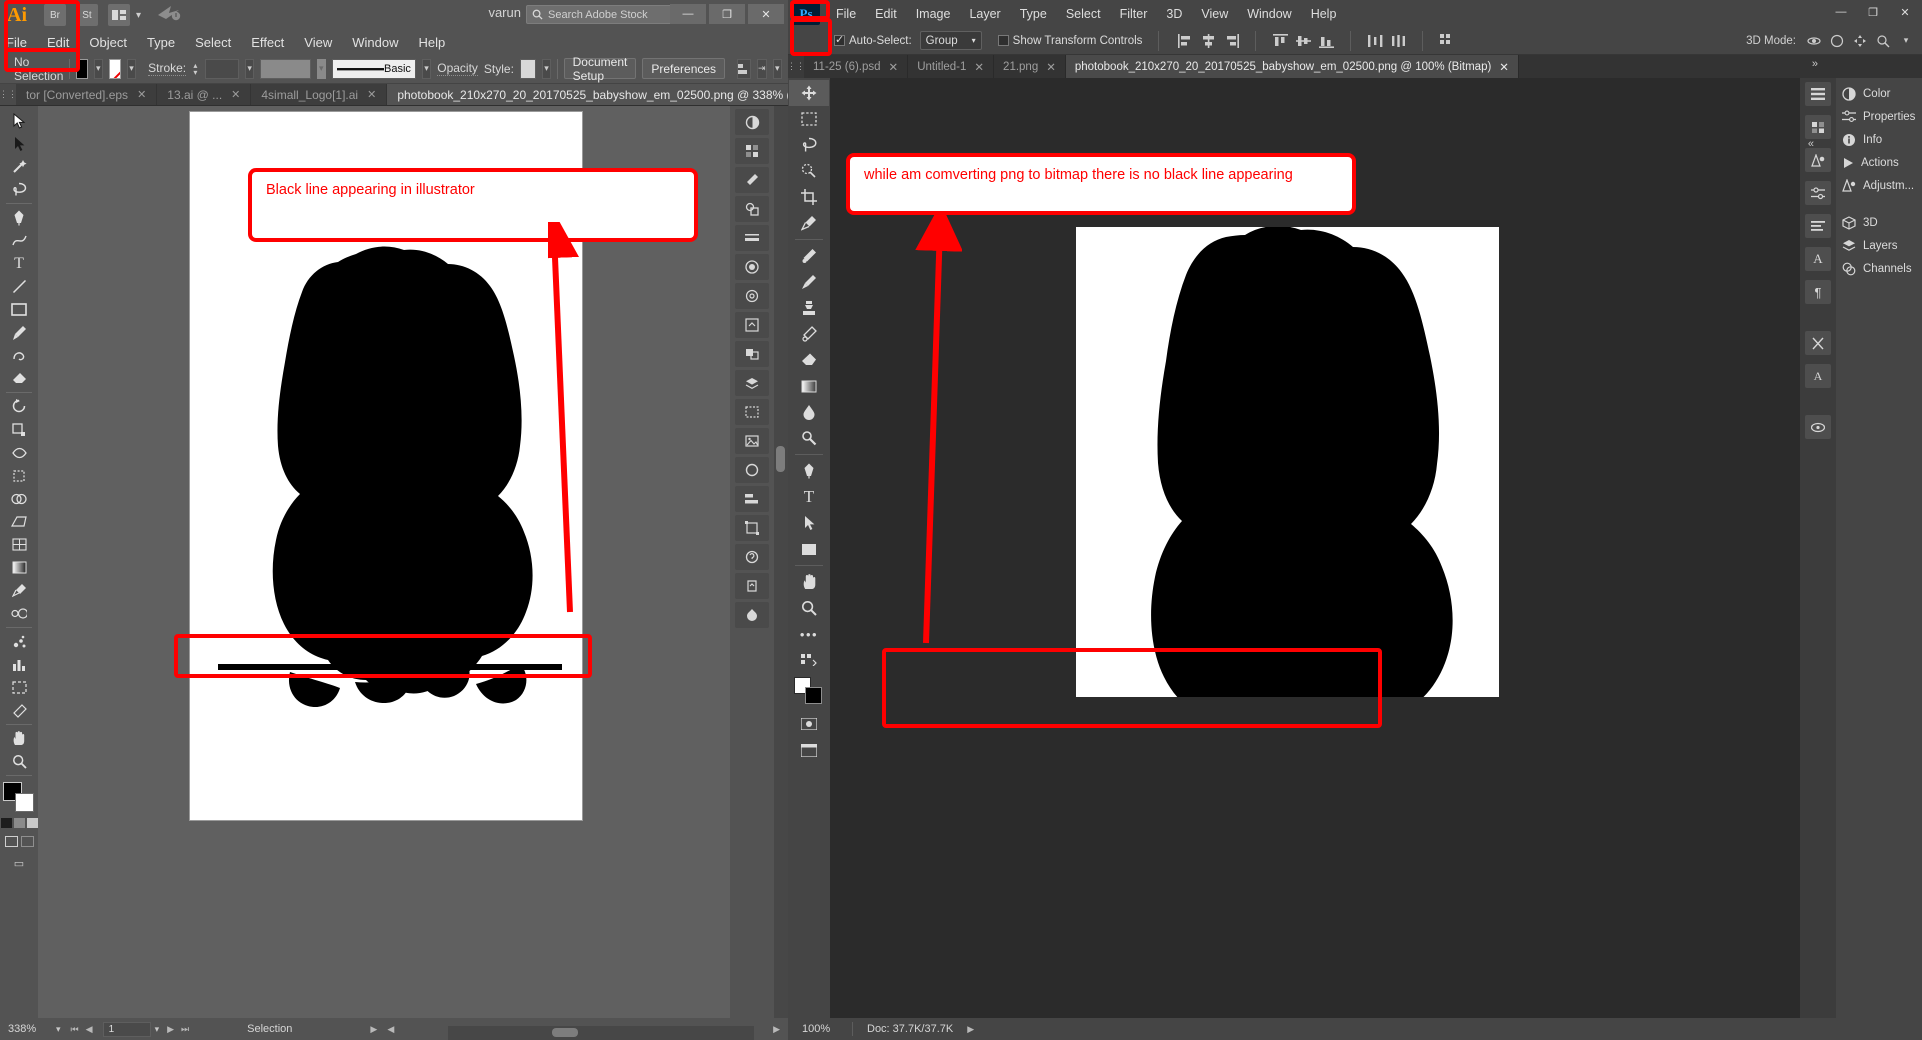  Describe the element at coordinates (1818, 94) in the screenshot. I see `history-panel-icon` at that location.